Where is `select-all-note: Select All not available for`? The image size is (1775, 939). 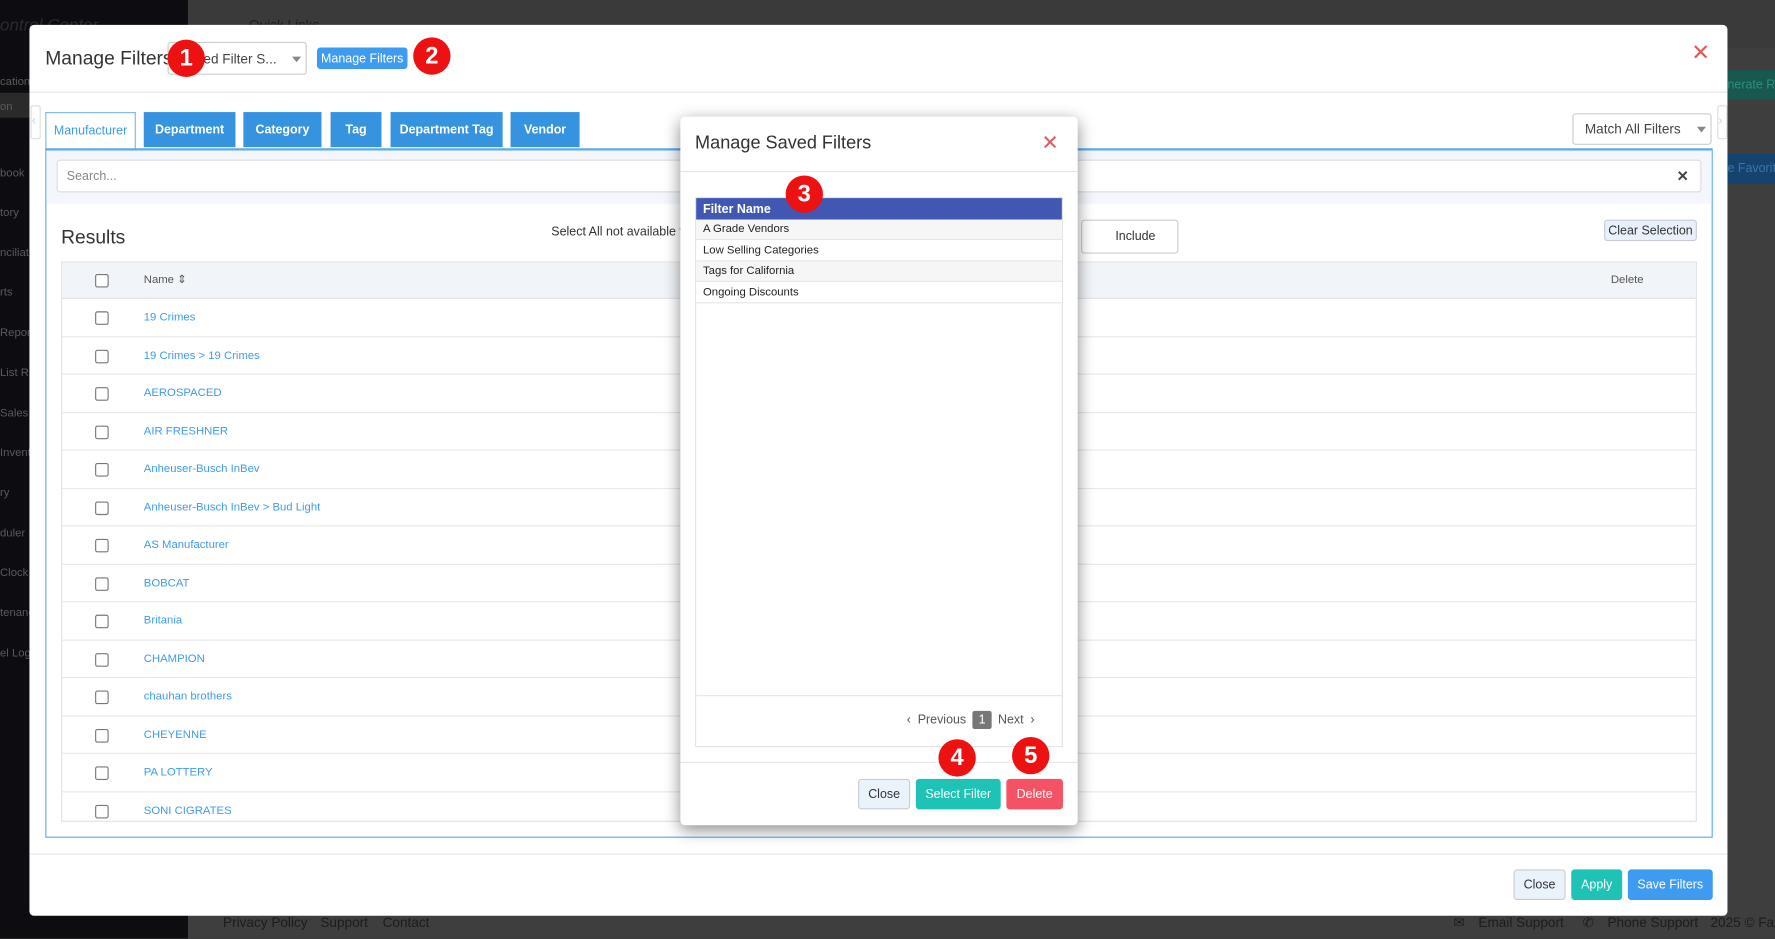 select-all-note: Select All not available for is located at coordinates (622, 232).